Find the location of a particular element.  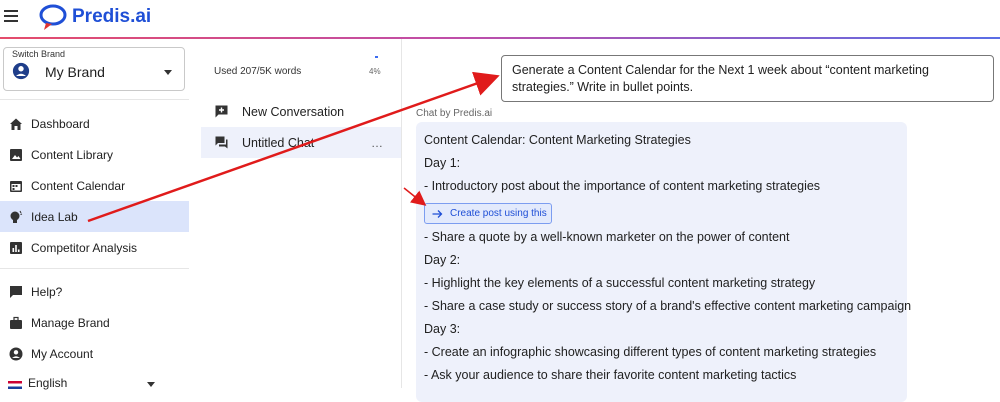

logo: Predis.ai is located at coordinates (94, 17).